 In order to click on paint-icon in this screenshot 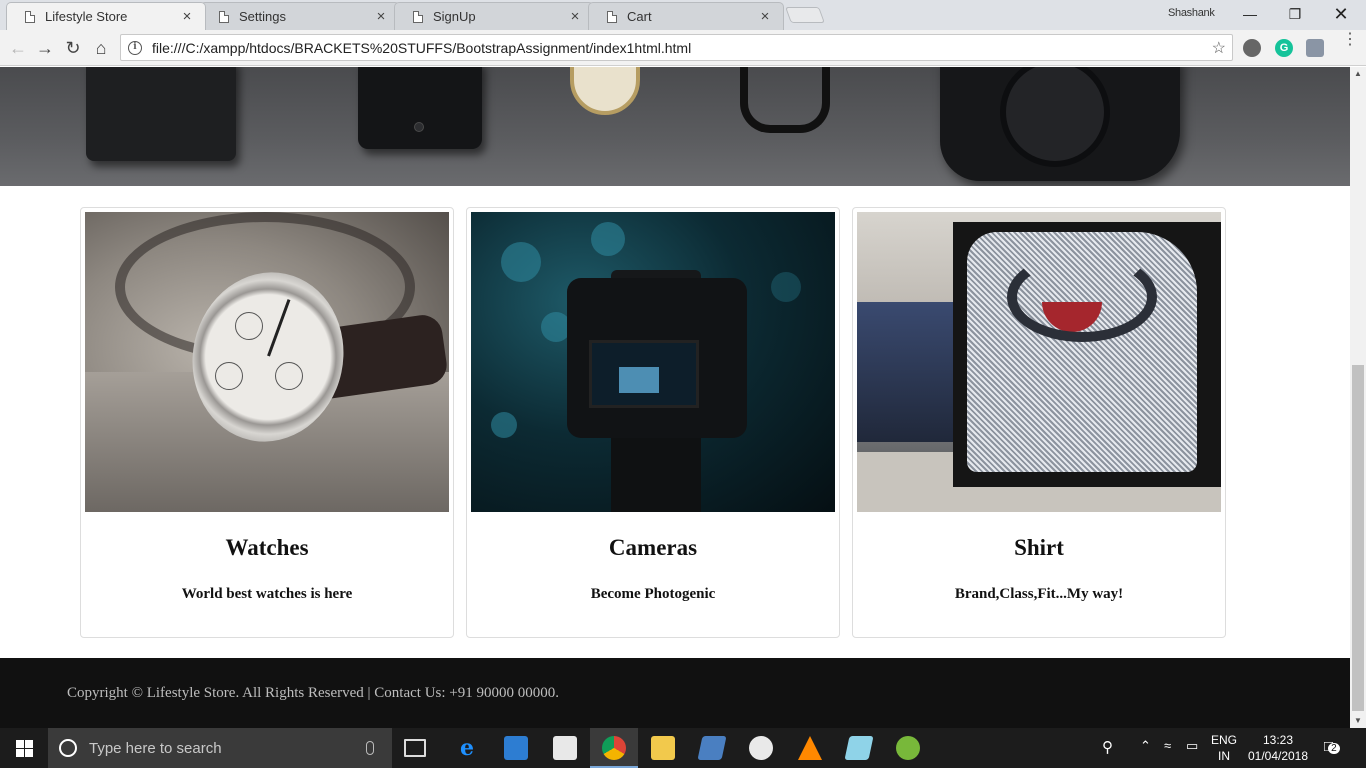, I will do `click(761, 748)`.